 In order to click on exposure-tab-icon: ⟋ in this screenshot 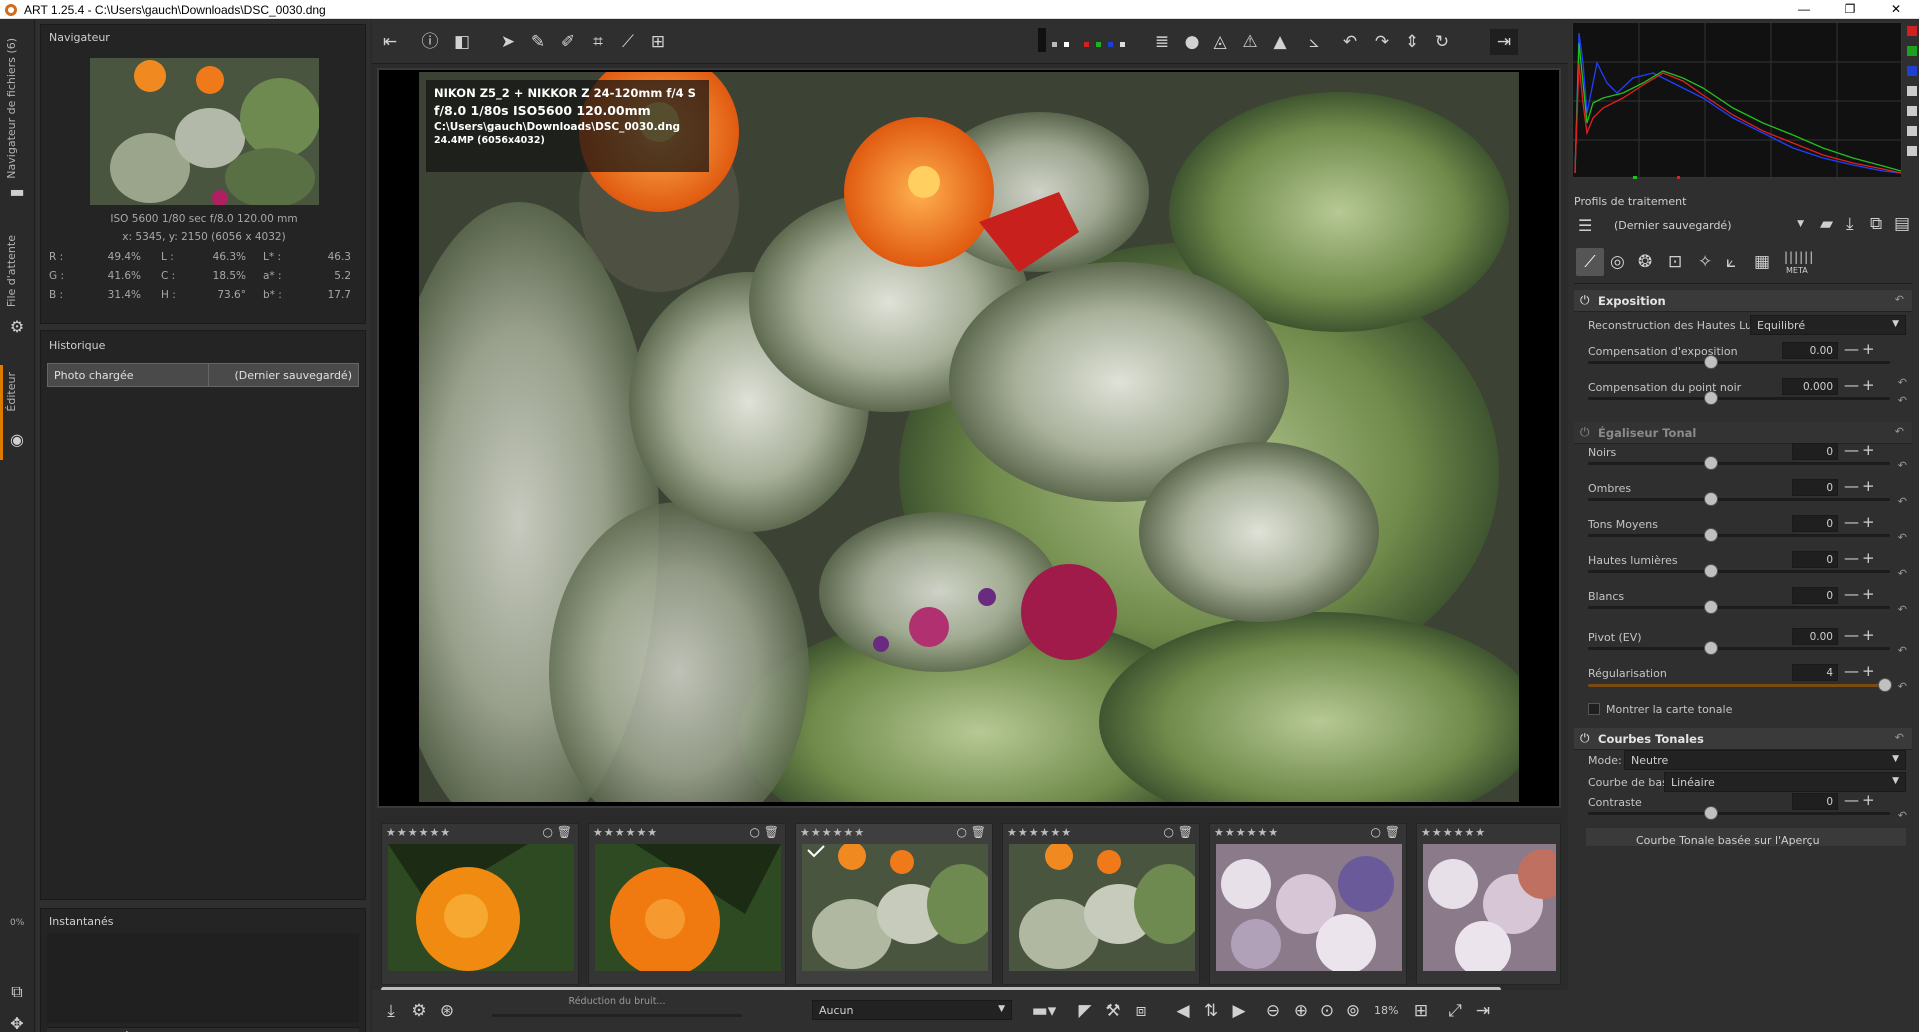, I will do `click(1590, 262)`.